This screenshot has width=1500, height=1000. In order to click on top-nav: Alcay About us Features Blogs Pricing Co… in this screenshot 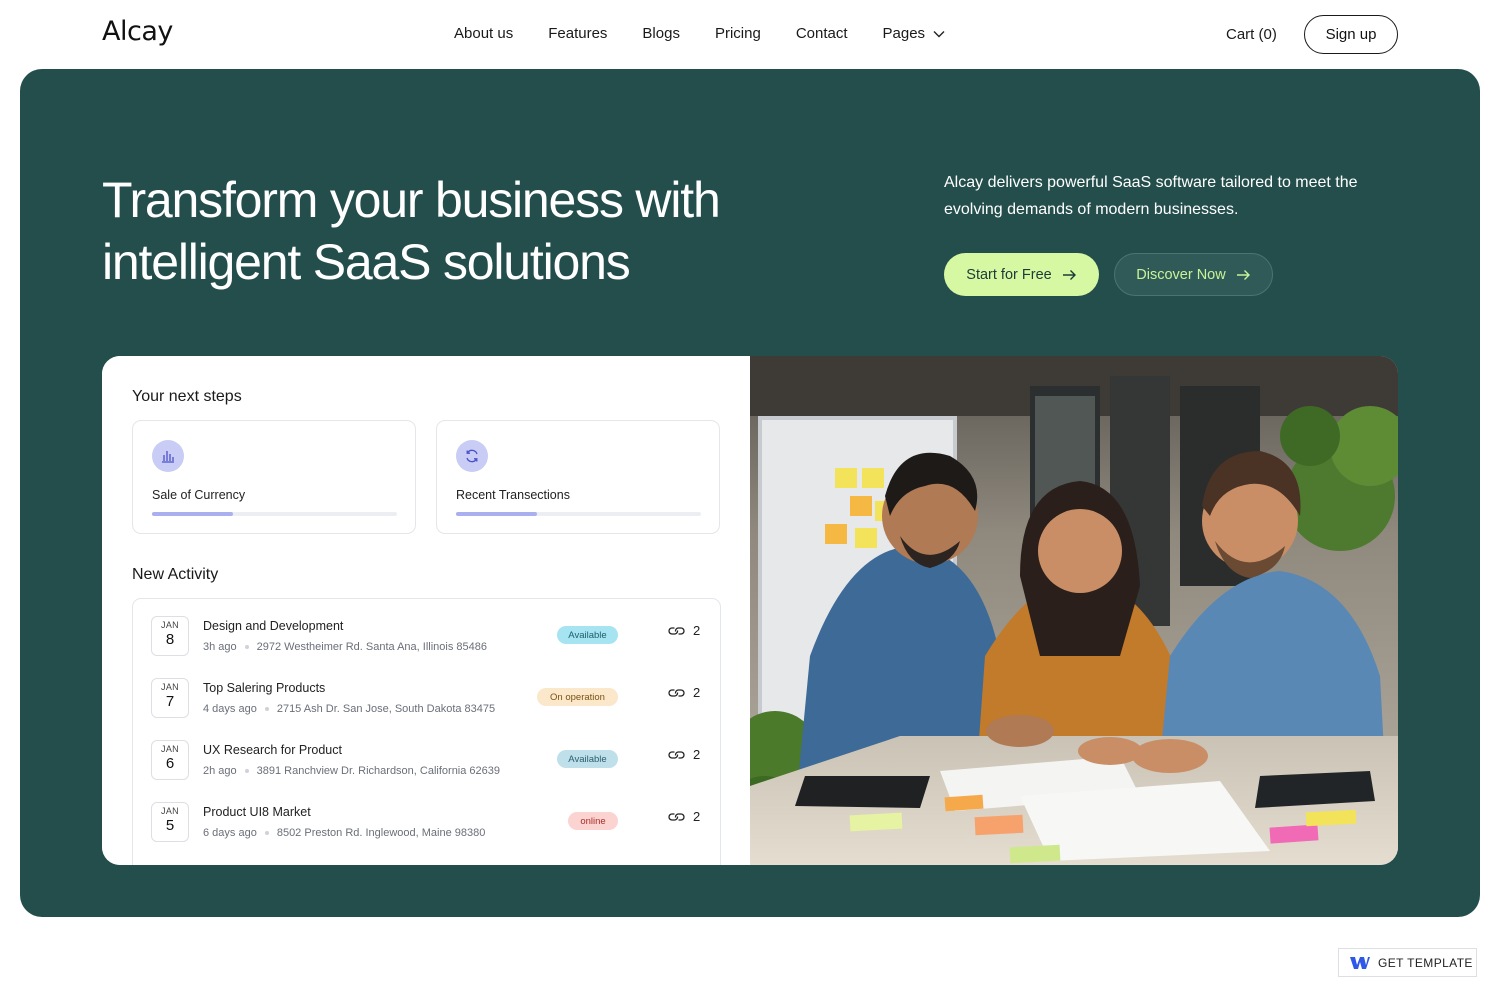, I will do `click(750, 34)`.